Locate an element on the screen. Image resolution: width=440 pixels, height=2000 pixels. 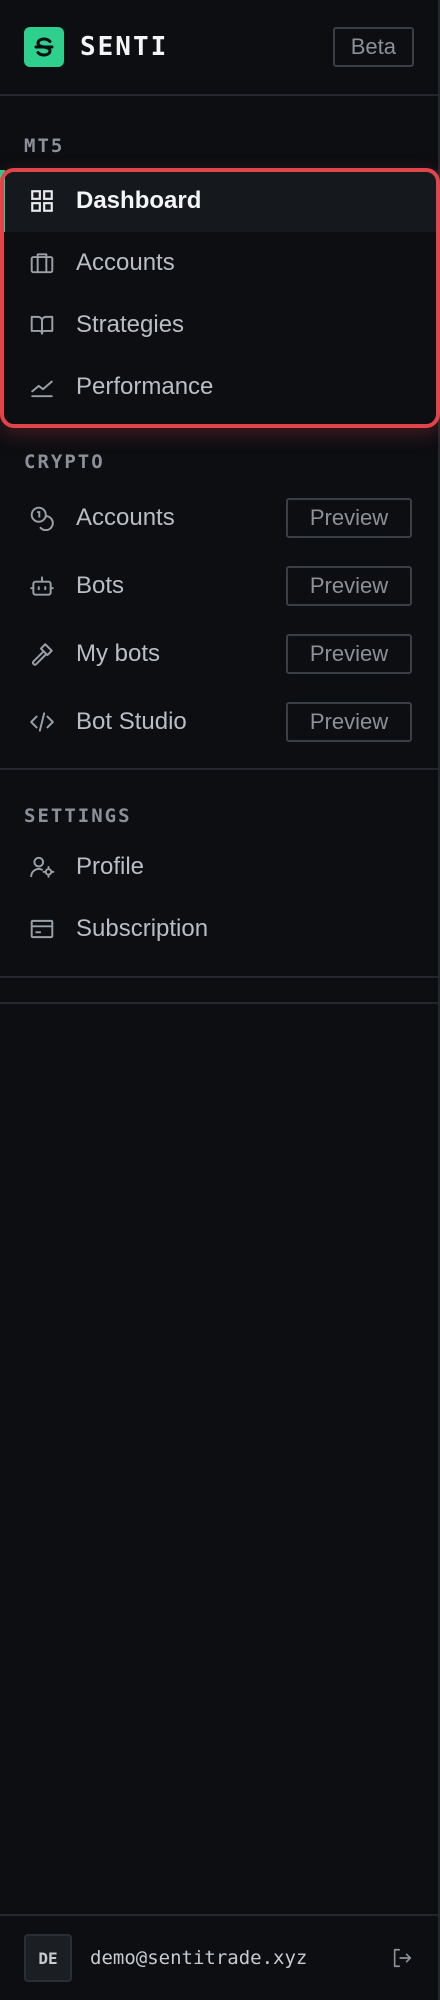
sidebar-item-mt5-accounts: Accounts is located at coordinates (219, 263).